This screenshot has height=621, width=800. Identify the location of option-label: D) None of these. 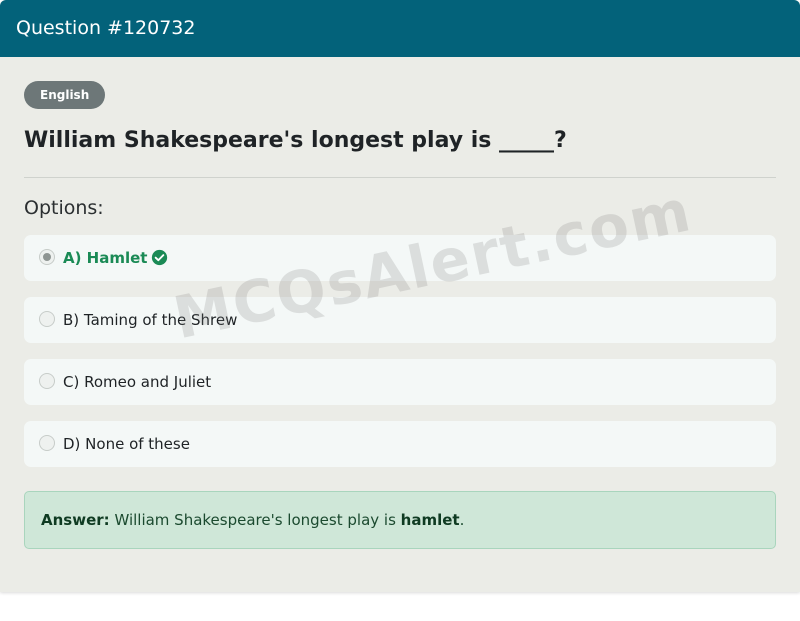
(126, 444).